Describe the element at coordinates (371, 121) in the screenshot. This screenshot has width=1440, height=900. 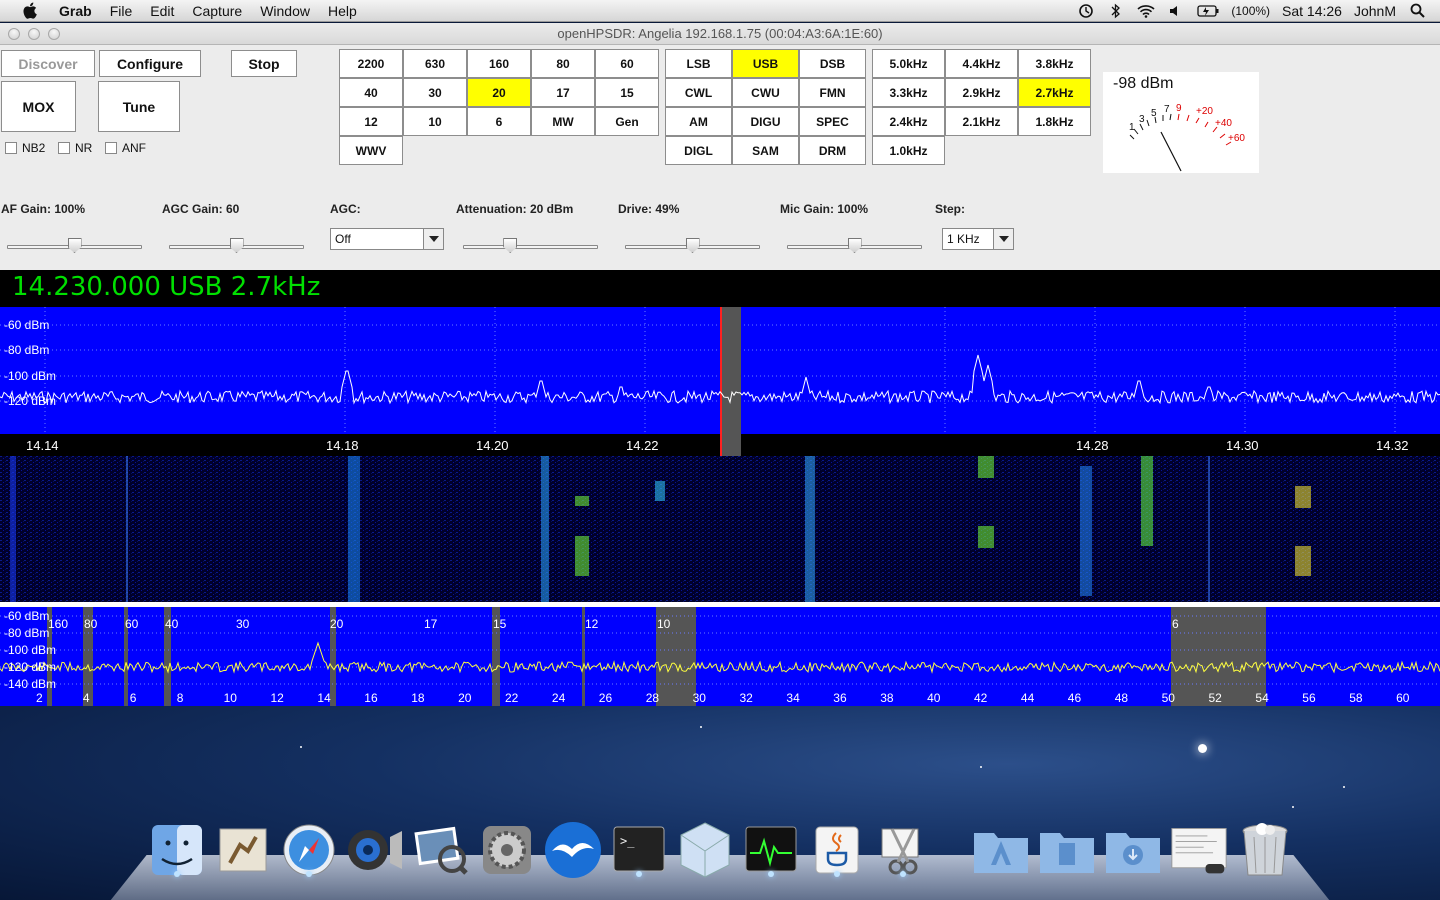
I see `band-12-button: 12` at that location.